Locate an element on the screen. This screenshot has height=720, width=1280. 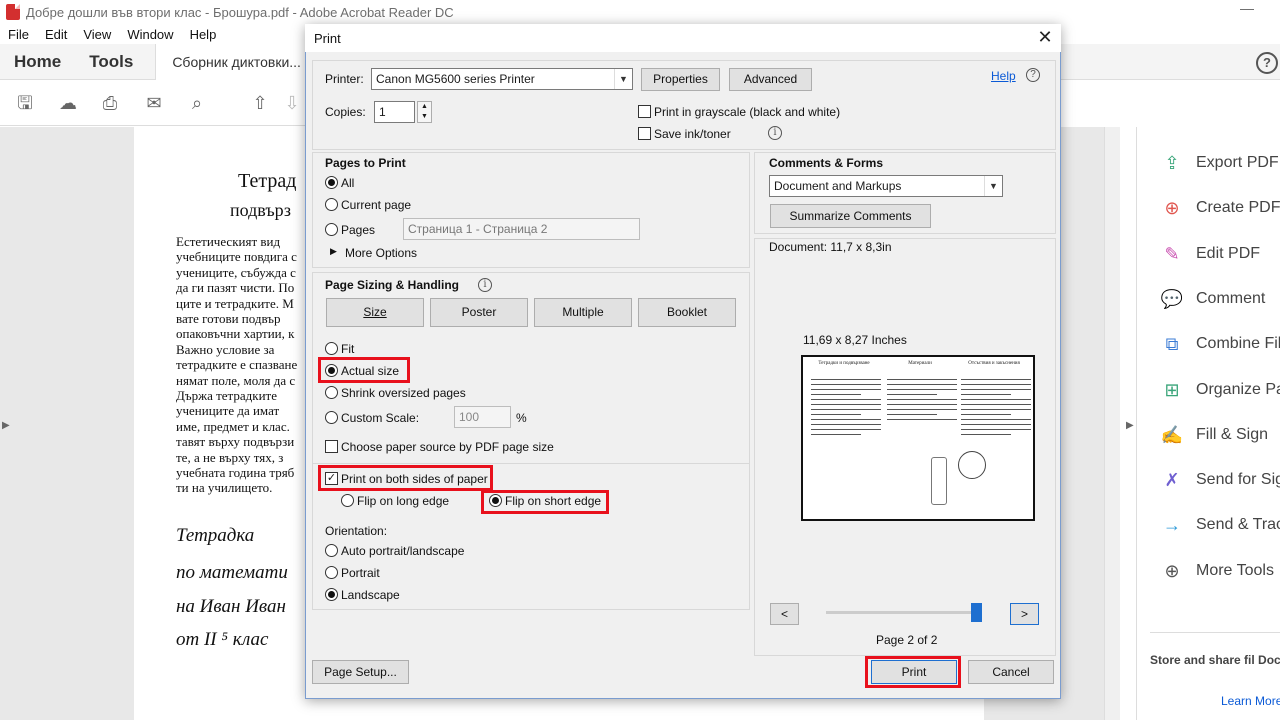
help-link: Help is located at coordinates (1003, 76).